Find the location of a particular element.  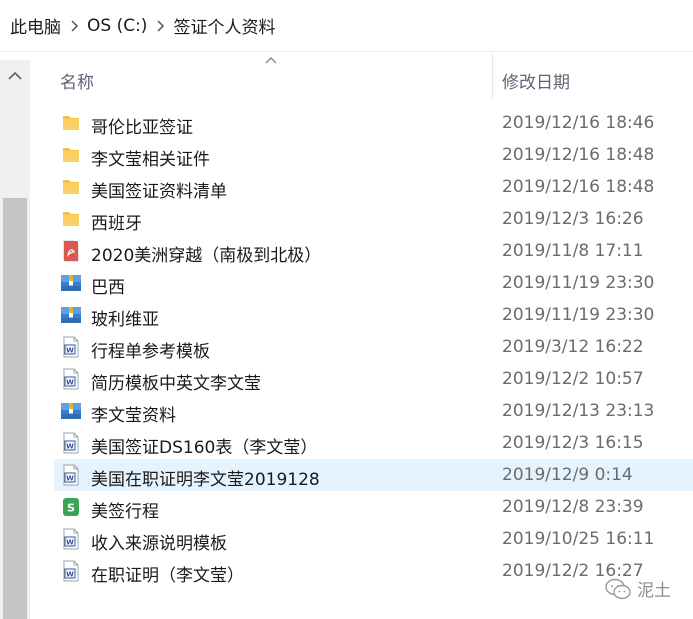

file-name: 美国签证资料清单 is located at coordinates (159, 189).